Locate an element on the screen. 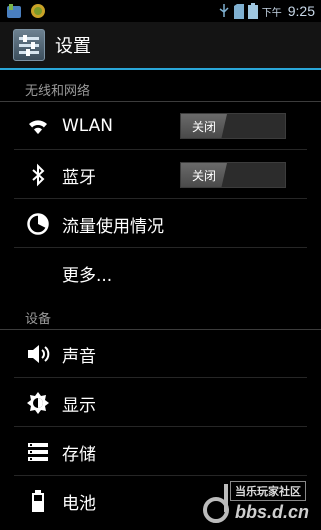  settings-item-bluetooth: 蓝牙 关闭 is located at coordinates (160, 175).